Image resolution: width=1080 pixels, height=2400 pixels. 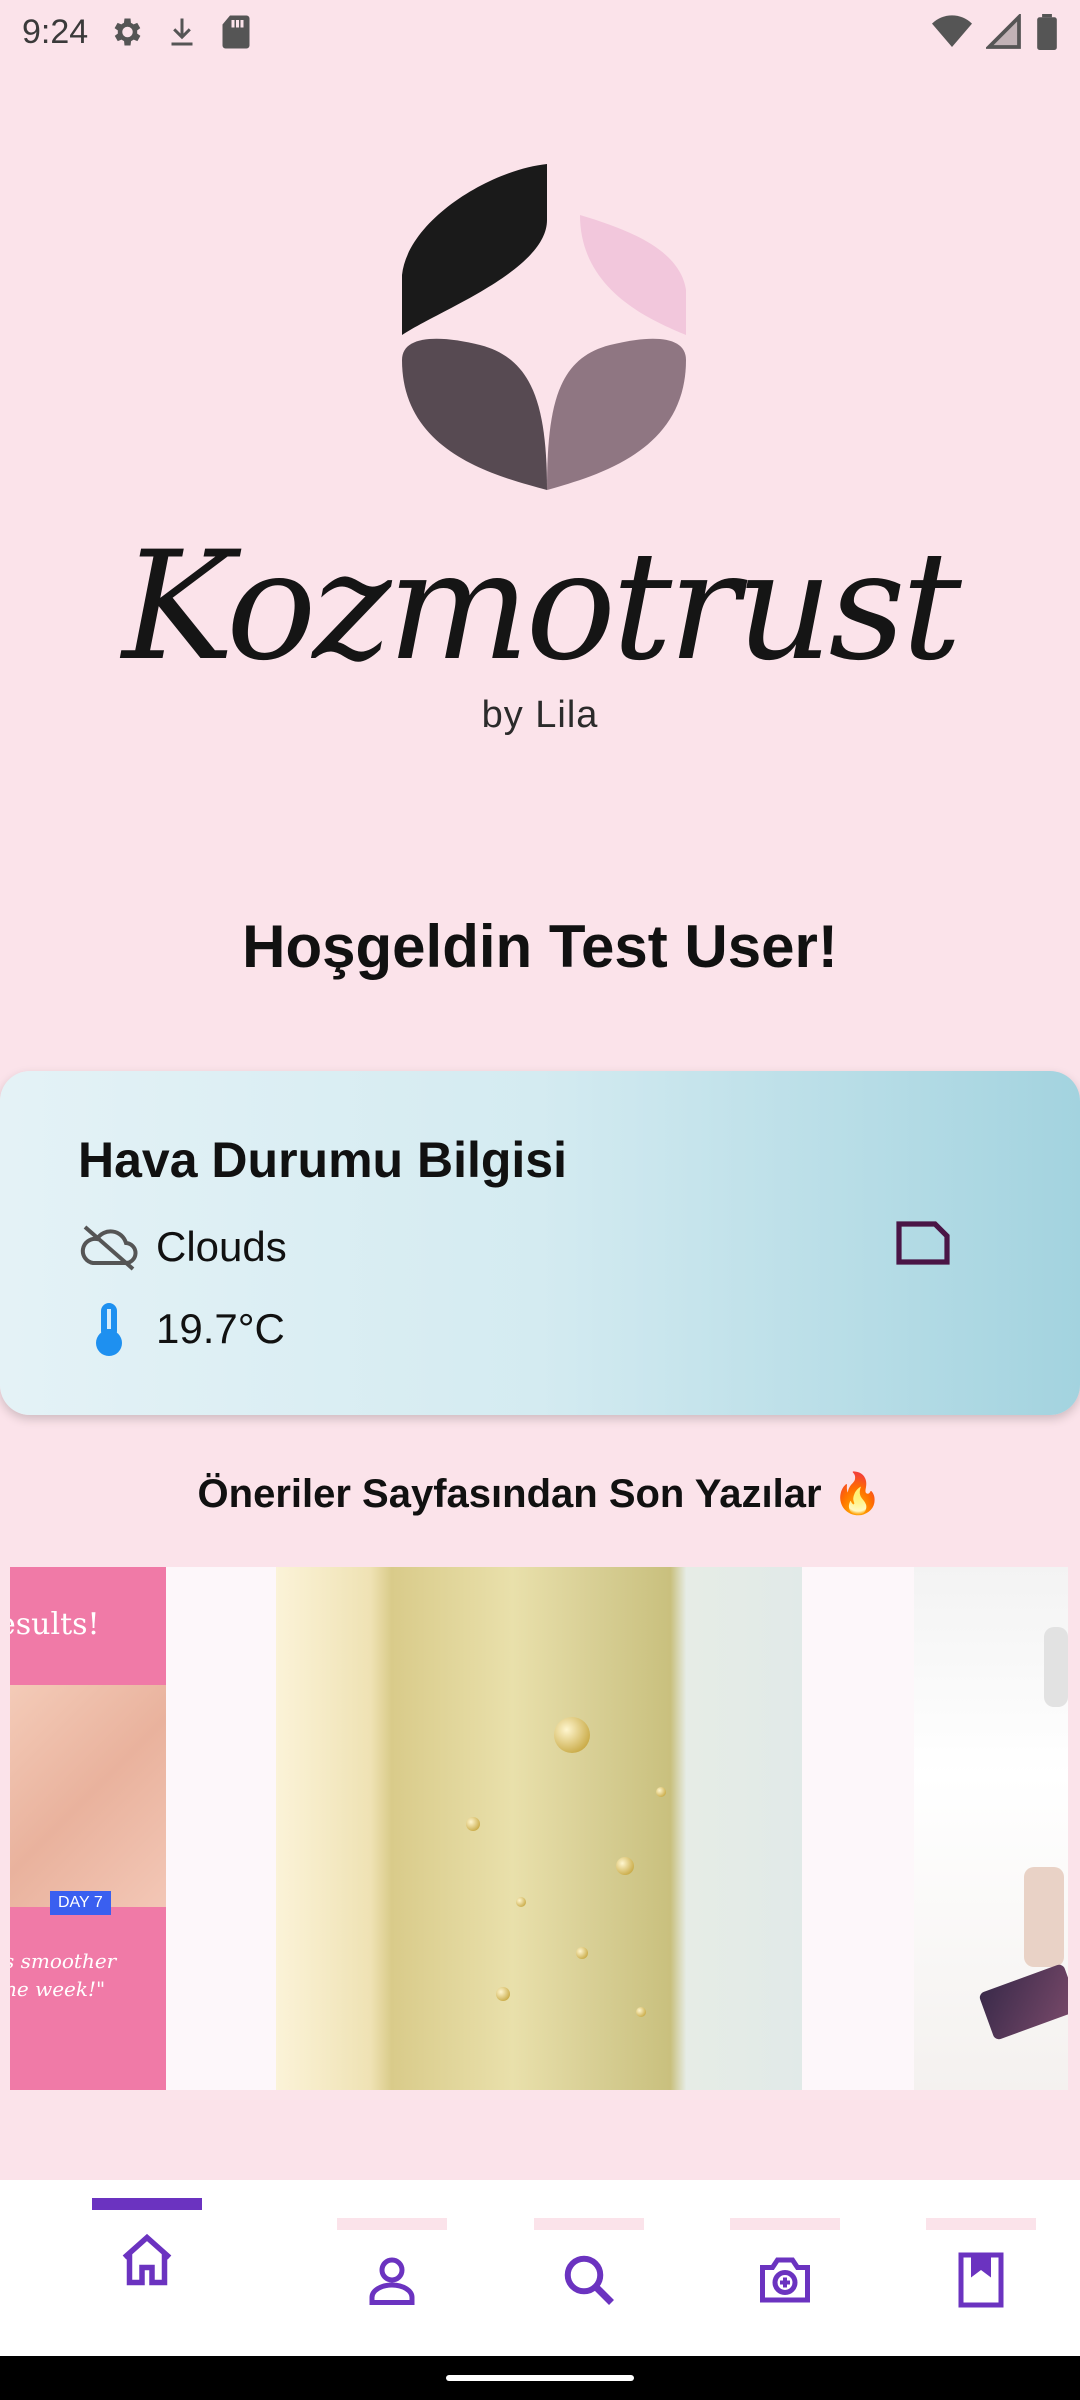 What do you see at coordinates (474, 414) in the screenshot?
I see `logo-petal-bottom-left` at bounding box center [474, 414].